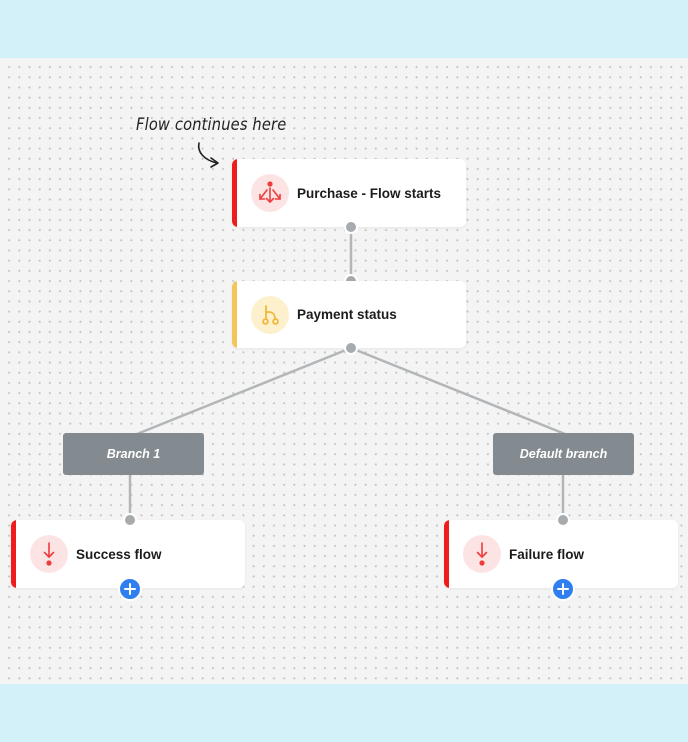 The image size is (688, 742). What do you see at coordinates (130, 520) in the screenshot?
I see `port-success-in` at bounding box center [130, 520].